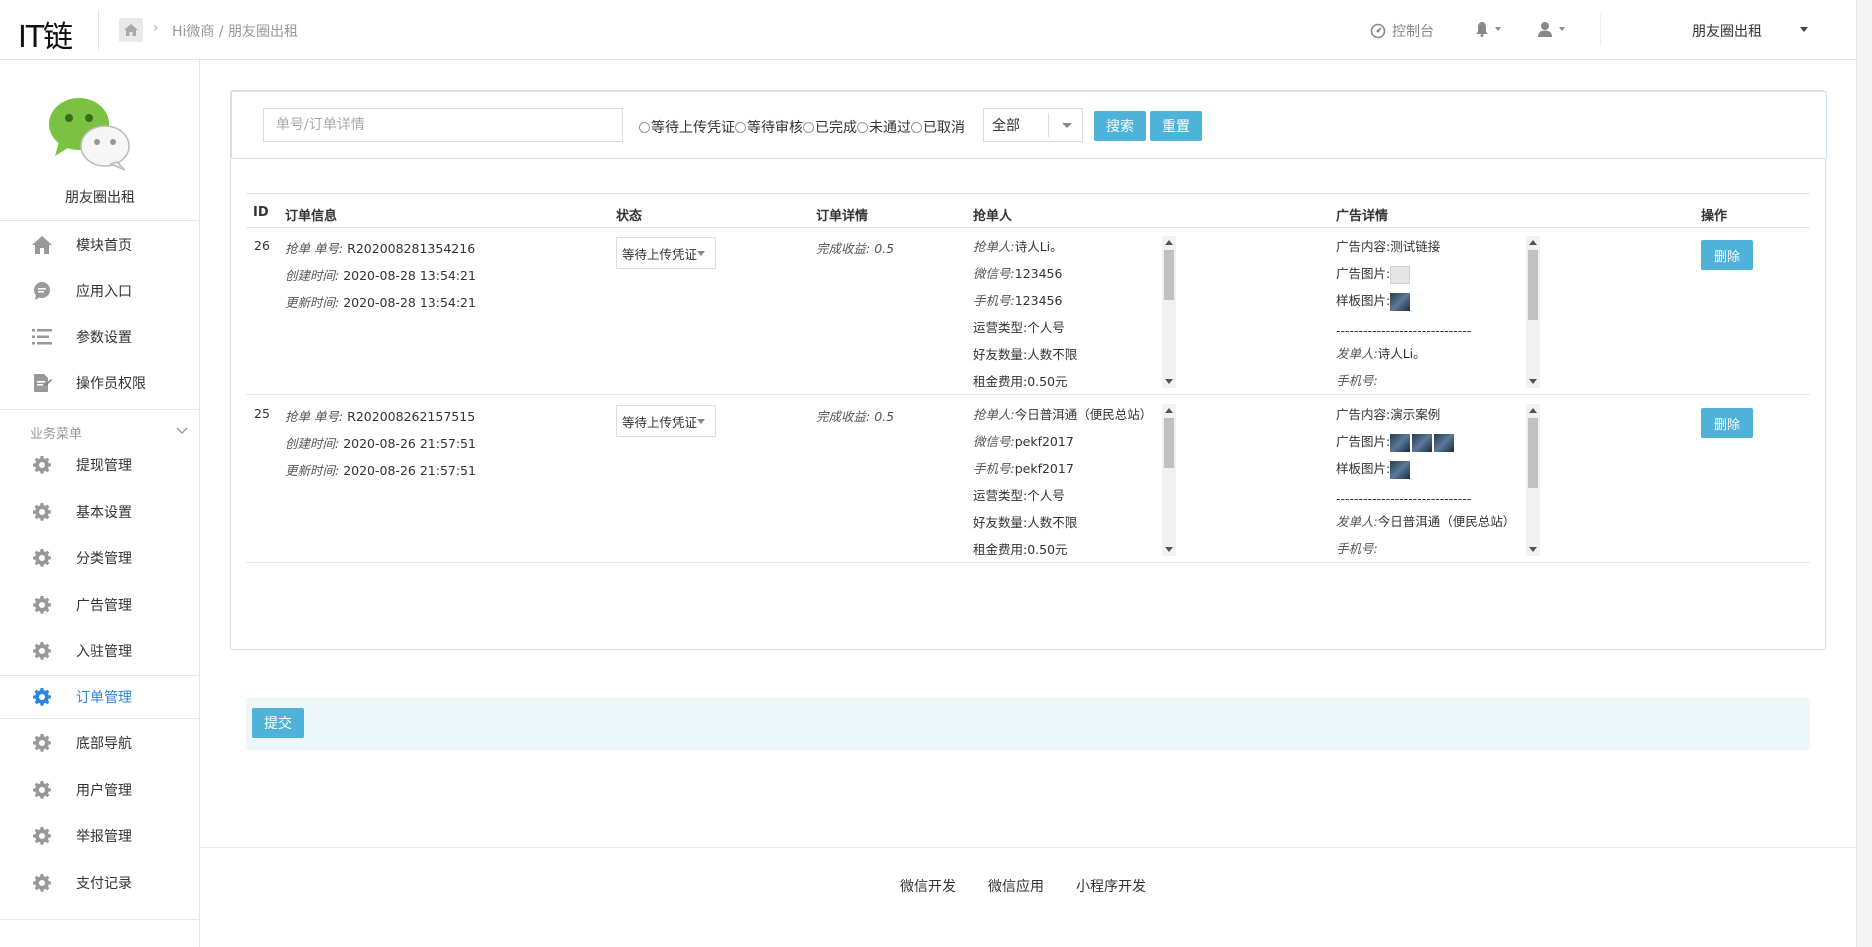 The image size is (1872, 947). What do you see at coordinates (100, 198) in the screenshot?
I see `app-name: 朋友圈出租` at bounding box center [100, 198].